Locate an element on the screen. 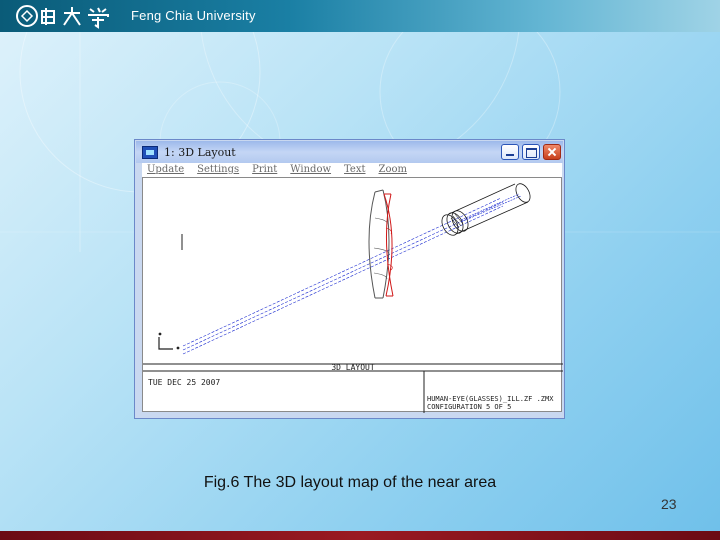  plot-configuration: CONFIGURATION 5 OF 5 is located at coordinates (469, 407).